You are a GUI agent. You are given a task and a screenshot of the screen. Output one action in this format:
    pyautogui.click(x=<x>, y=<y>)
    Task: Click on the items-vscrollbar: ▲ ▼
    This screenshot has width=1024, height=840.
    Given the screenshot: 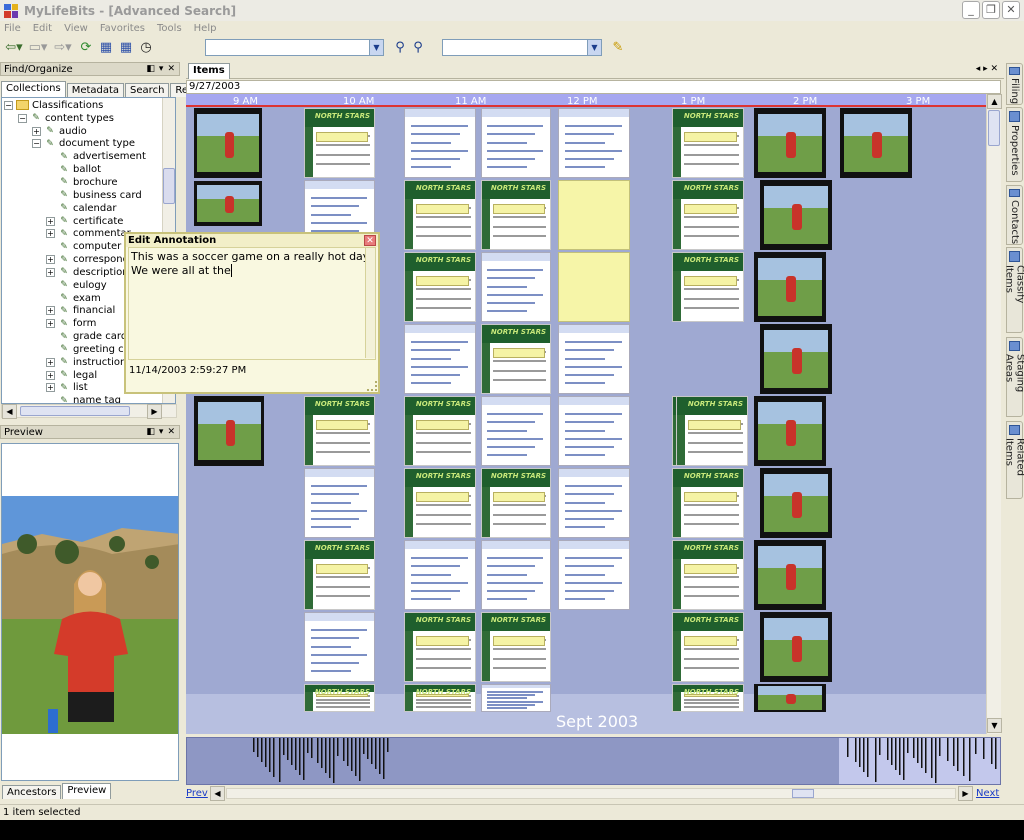 What is the action you would take?
    pyautogui.click(x=994, y=414)
    